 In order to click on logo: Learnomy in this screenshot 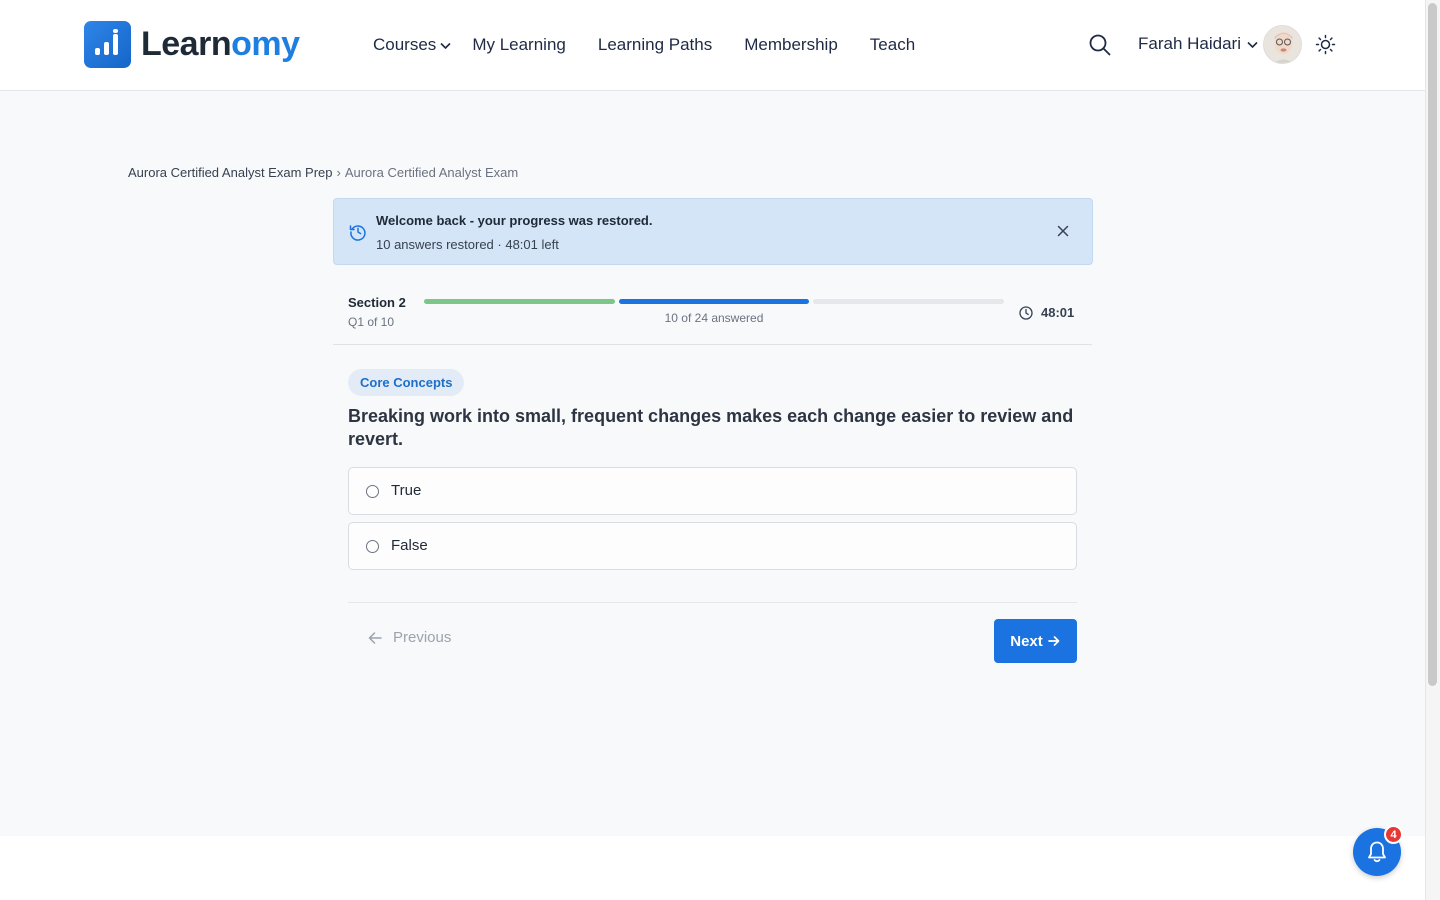, I will do `click(192, 44)`.